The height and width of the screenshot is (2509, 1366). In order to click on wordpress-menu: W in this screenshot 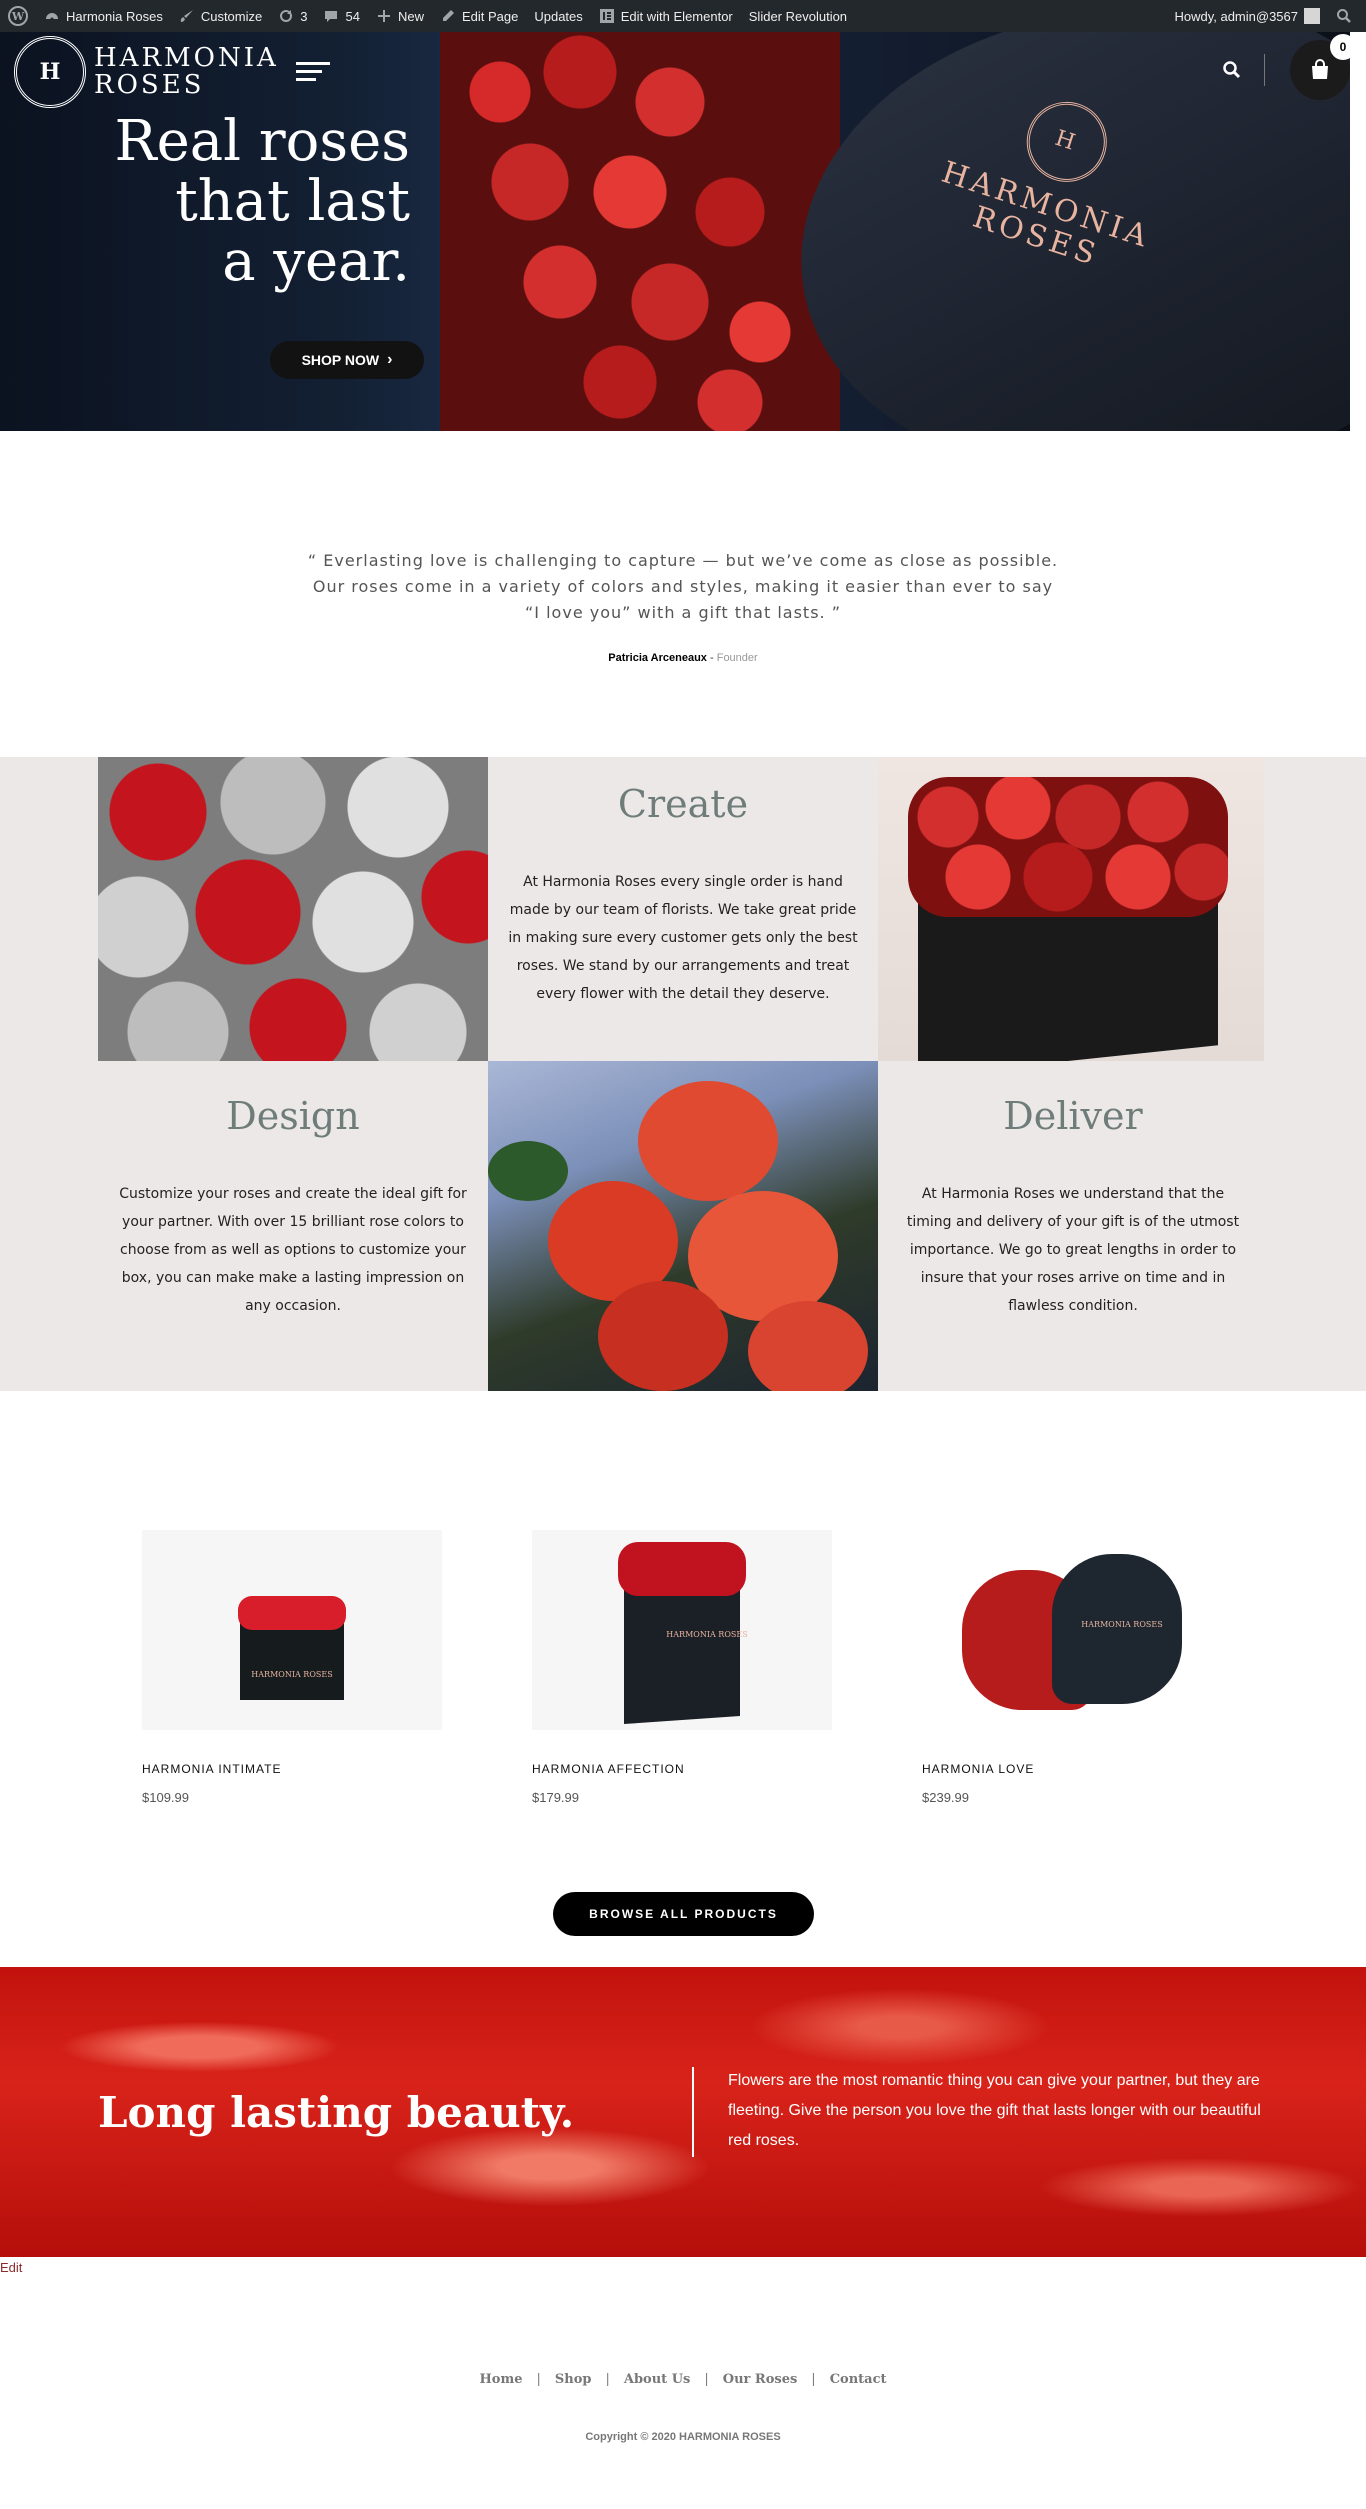, I will do `click(18, 16)`.